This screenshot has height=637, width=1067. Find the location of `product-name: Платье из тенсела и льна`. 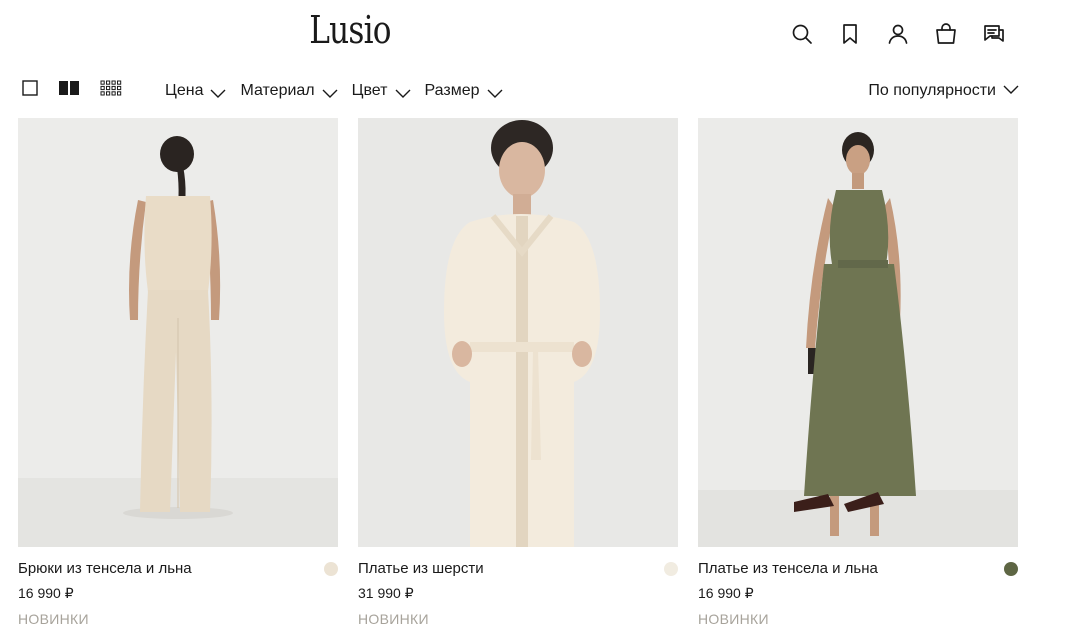

product-name: Платье из тенсела и льна is located at coordinates (788, 568).